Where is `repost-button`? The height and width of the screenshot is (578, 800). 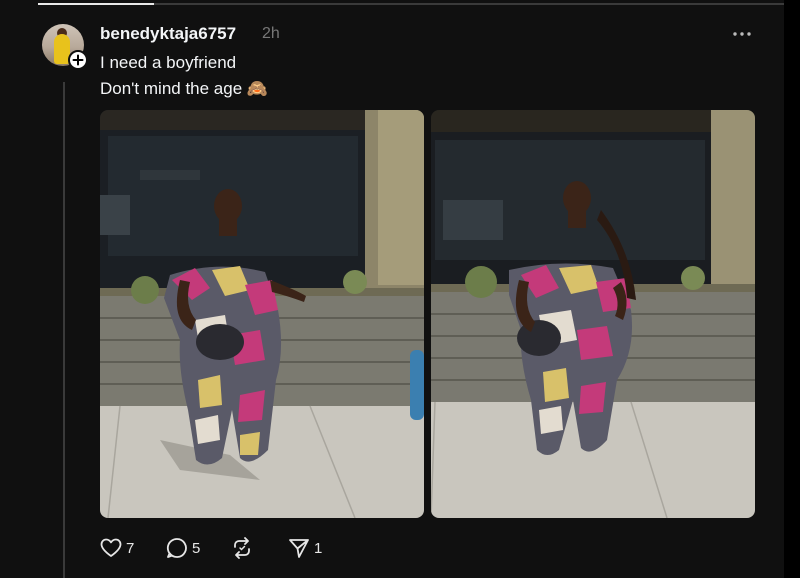
repost-button is located at coordinates (244, 548).